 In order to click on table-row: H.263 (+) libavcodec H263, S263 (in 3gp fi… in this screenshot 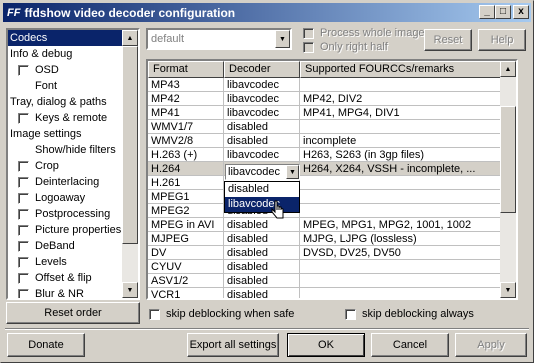, I will do `click(332, 155)`.